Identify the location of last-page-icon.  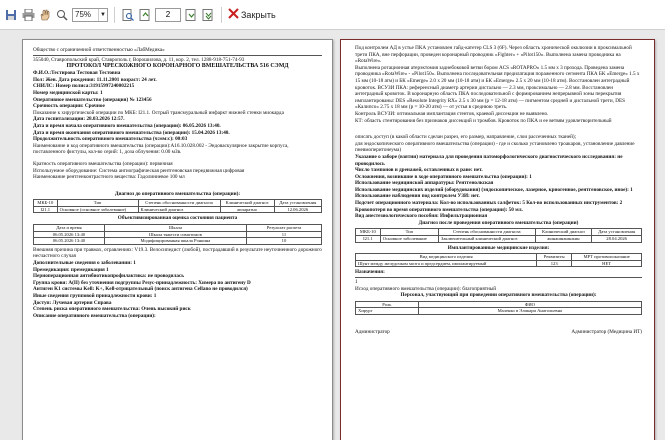
(208, 15).